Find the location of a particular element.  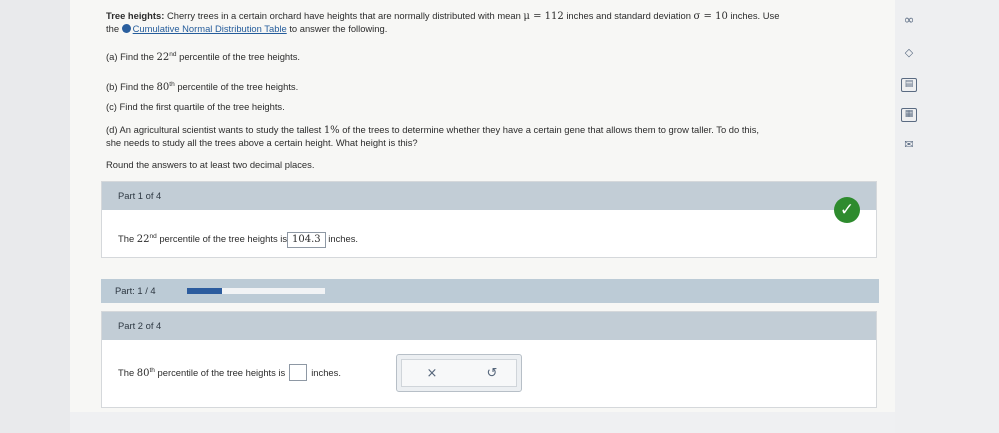

part-1-answer: 104.3 is located at coordinates (306, 240).